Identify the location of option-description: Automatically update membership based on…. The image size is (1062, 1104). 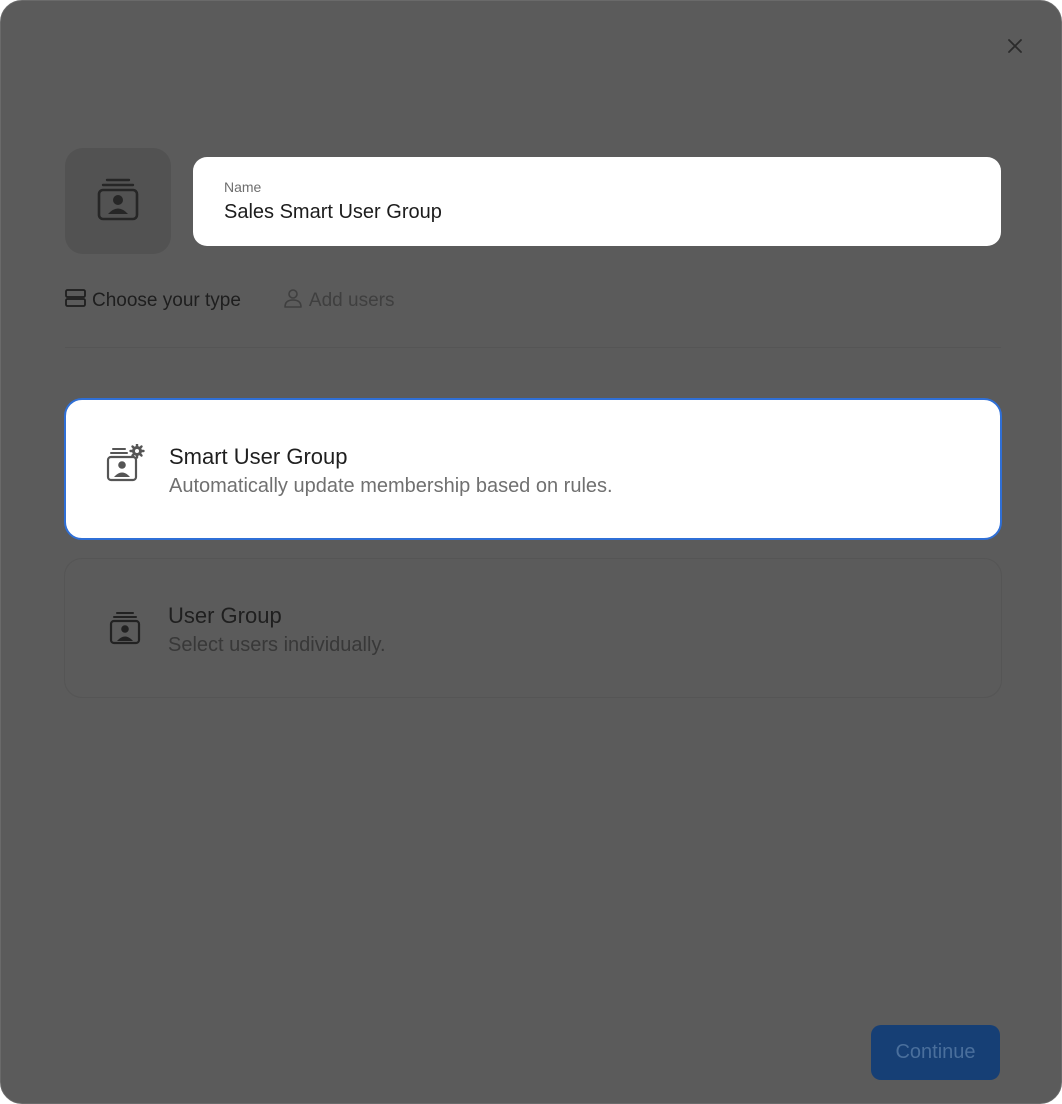
(391, 486).